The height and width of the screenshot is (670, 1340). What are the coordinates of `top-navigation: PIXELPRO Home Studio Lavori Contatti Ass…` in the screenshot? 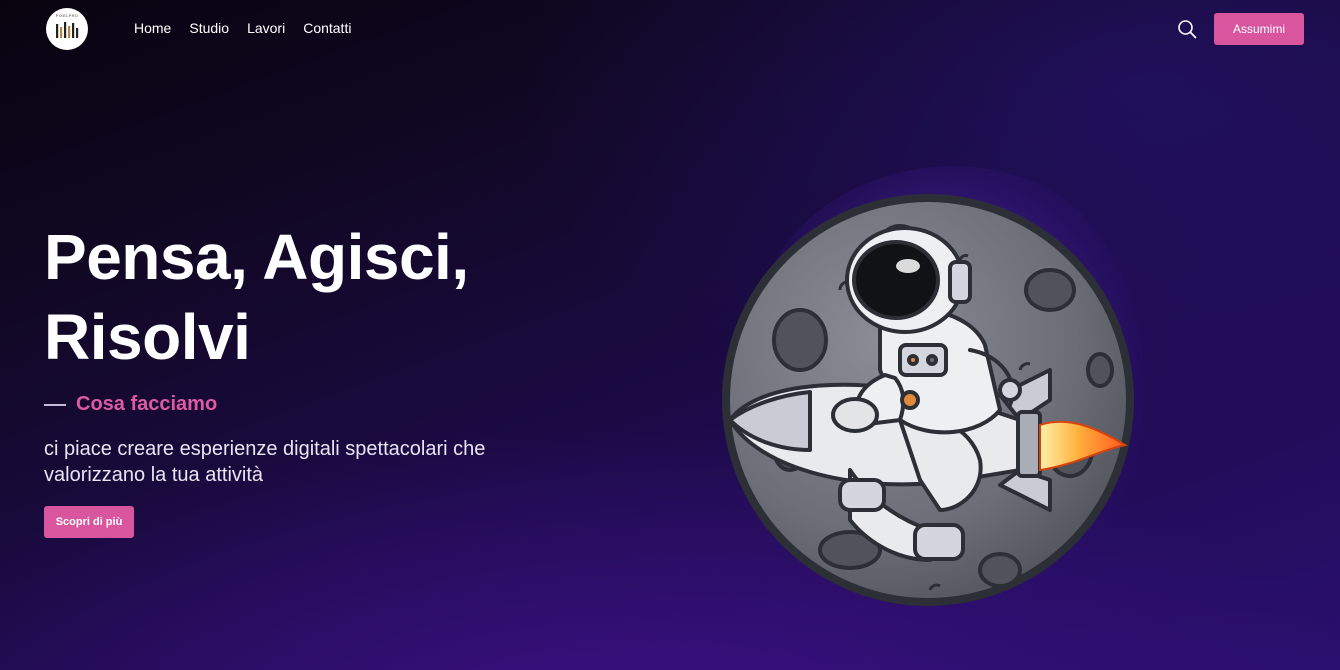 It's located at (670, 29).